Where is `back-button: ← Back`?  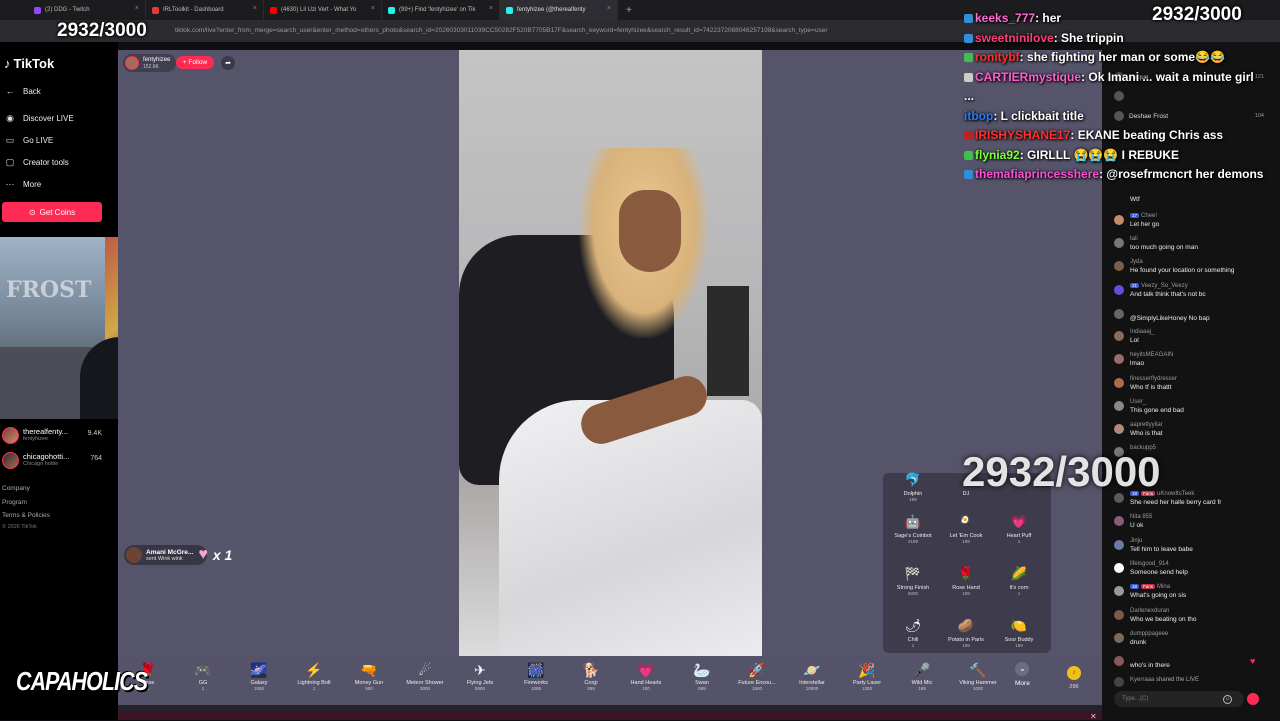
back-button: ← Back is located at coordinates (22, 91).